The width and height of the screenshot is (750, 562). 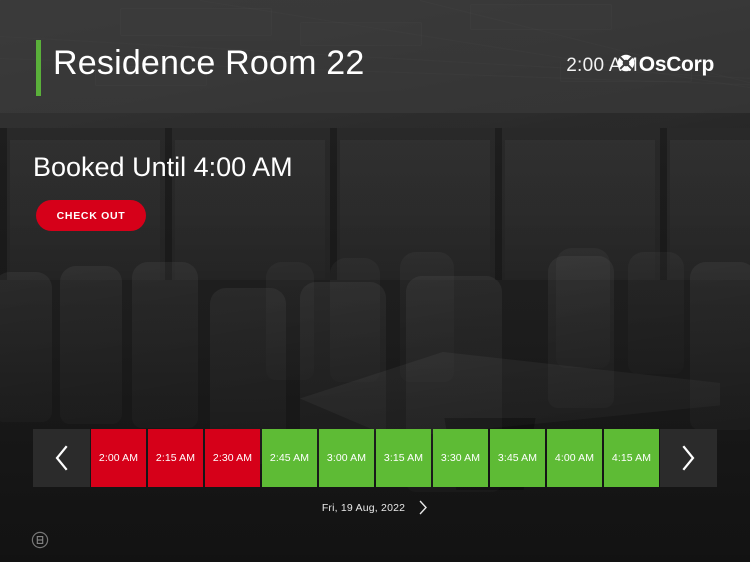 I want to click on timeslot-free: 2:45 AM, so click(x=289, y=458).